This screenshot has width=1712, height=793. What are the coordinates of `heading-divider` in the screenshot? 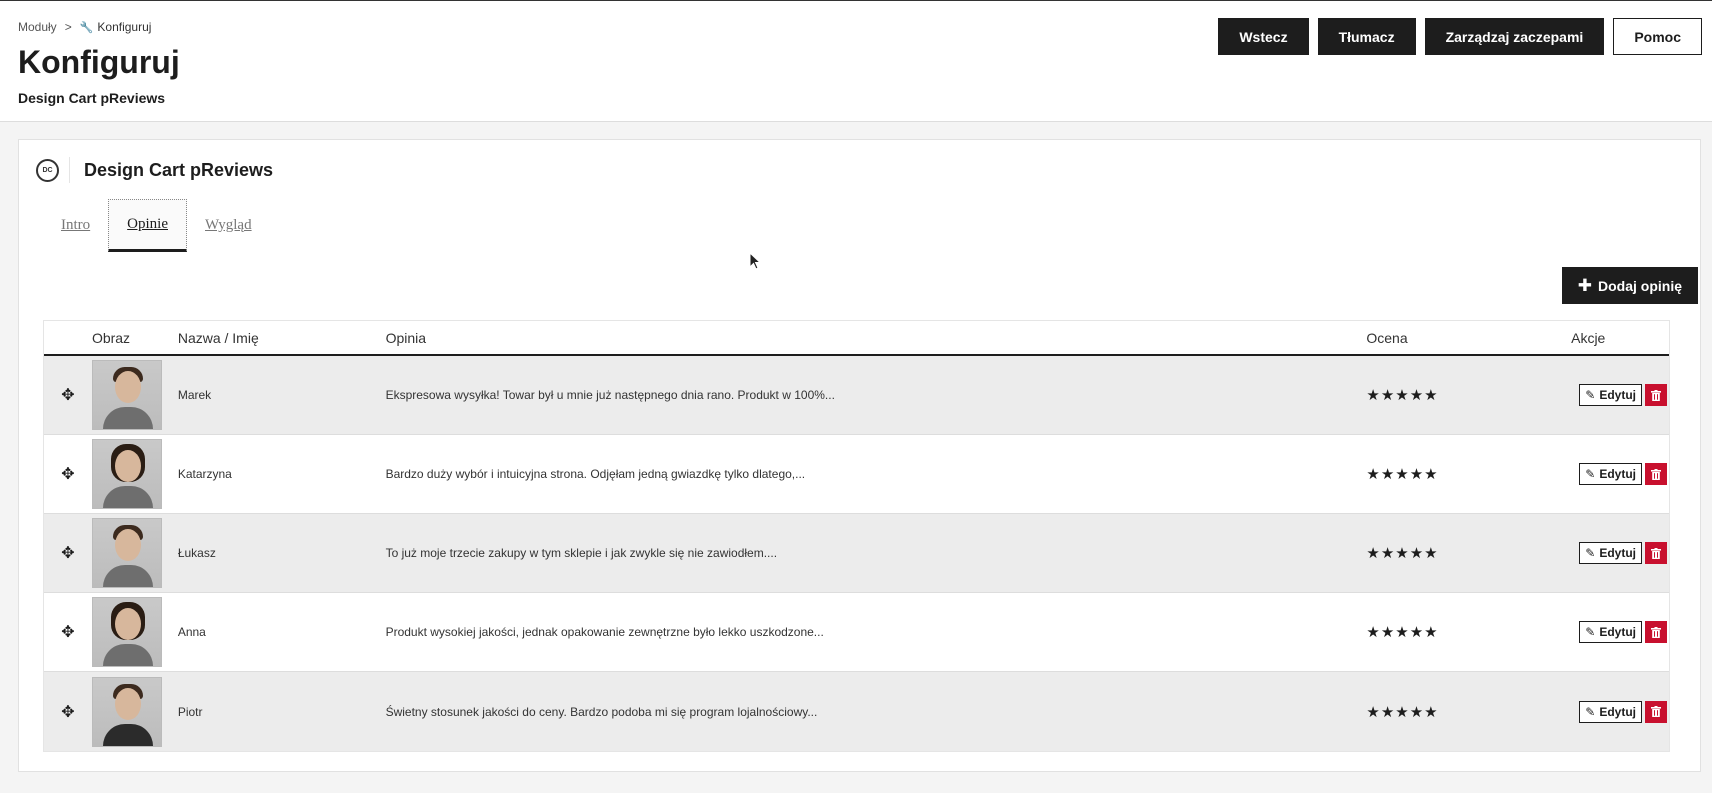 It's located at (69, 170).